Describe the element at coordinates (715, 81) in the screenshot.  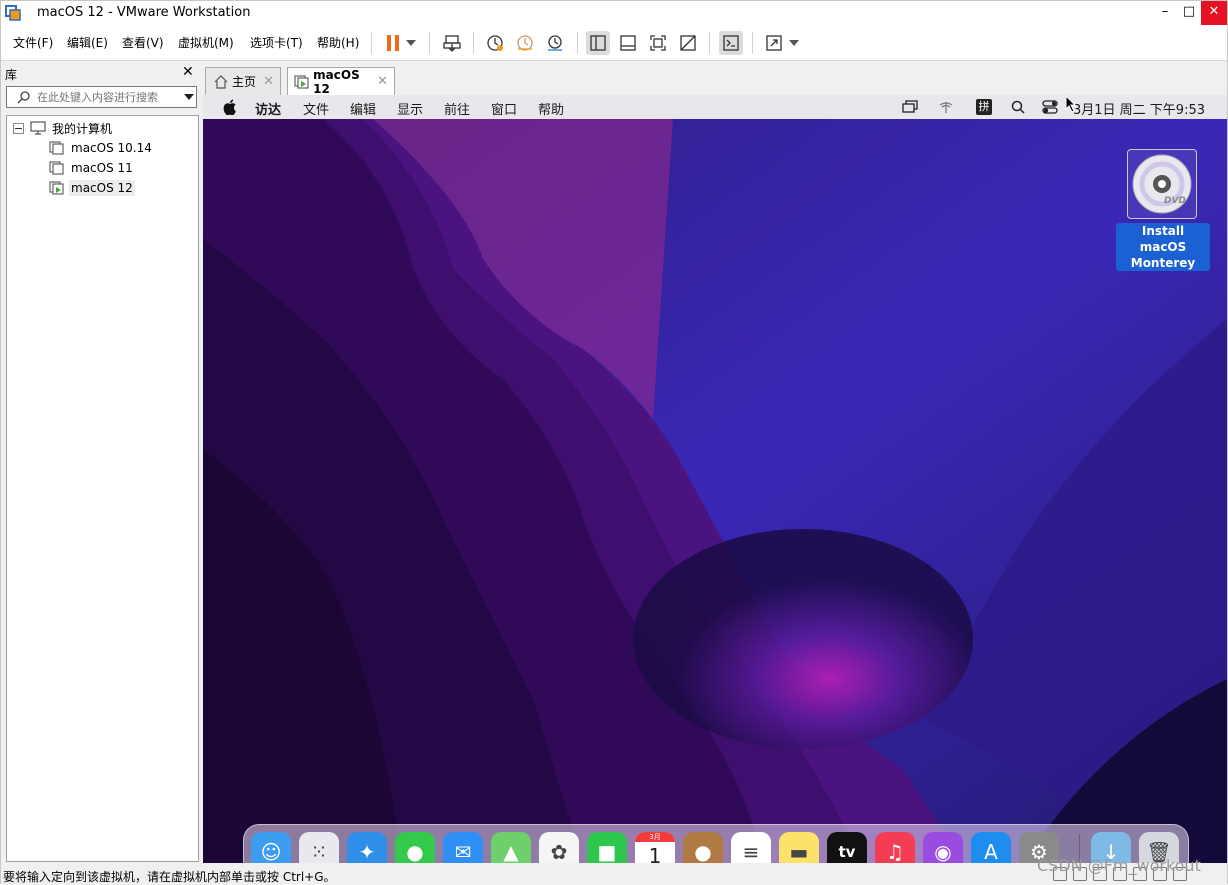
I see `tab-bar: 主页 ✕ macOS 12 ✕` at that location.